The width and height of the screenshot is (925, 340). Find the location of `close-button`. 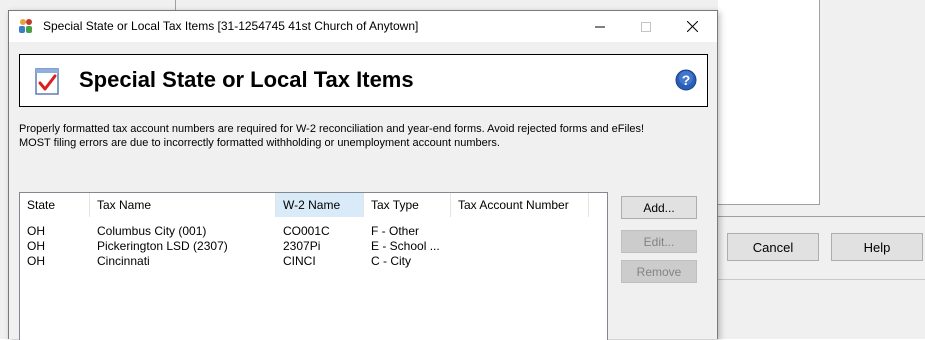

close-button is located at coordinates (692, 26).